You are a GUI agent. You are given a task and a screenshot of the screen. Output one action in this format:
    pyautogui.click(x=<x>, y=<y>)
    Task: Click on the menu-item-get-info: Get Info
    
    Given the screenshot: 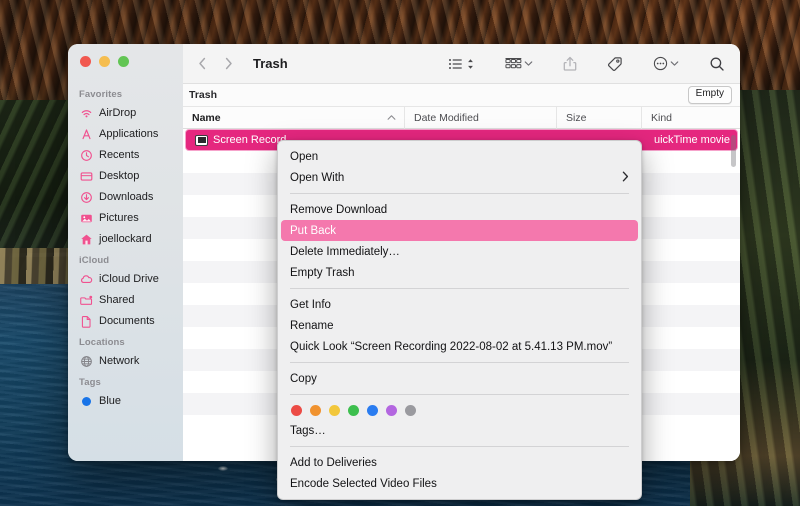 What is the action you would take?
    pyautogui.click(x=459, y=304)
    